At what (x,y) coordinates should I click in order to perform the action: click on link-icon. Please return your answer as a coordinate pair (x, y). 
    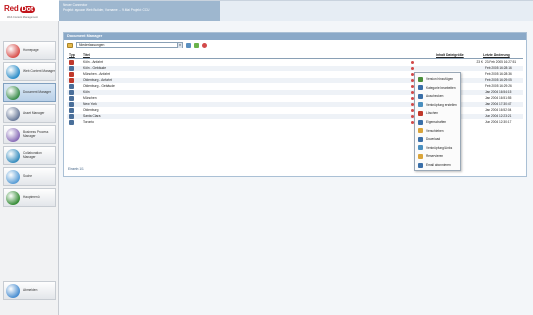
    Looking at the image, I should click on (420, 105).